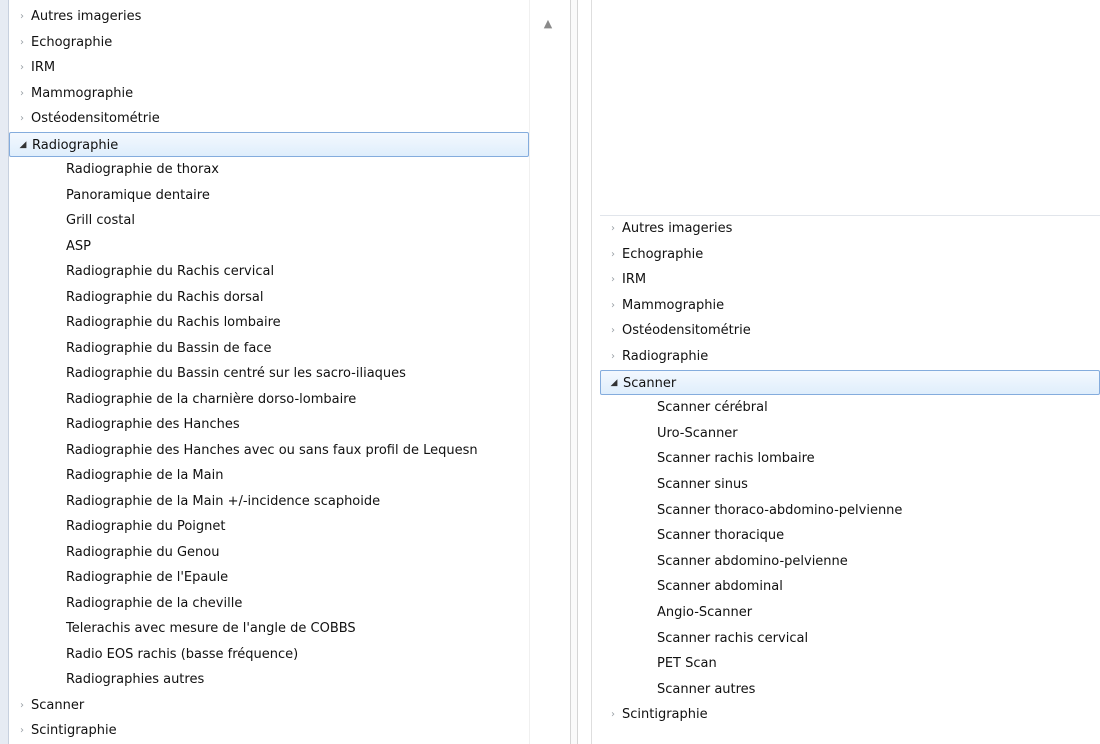 This screenshot has height=744, width=1100. Describe the element at coordinates (850, 613) in the screenshot. I see `tree-subitem: Angio-Scanner` at that location.